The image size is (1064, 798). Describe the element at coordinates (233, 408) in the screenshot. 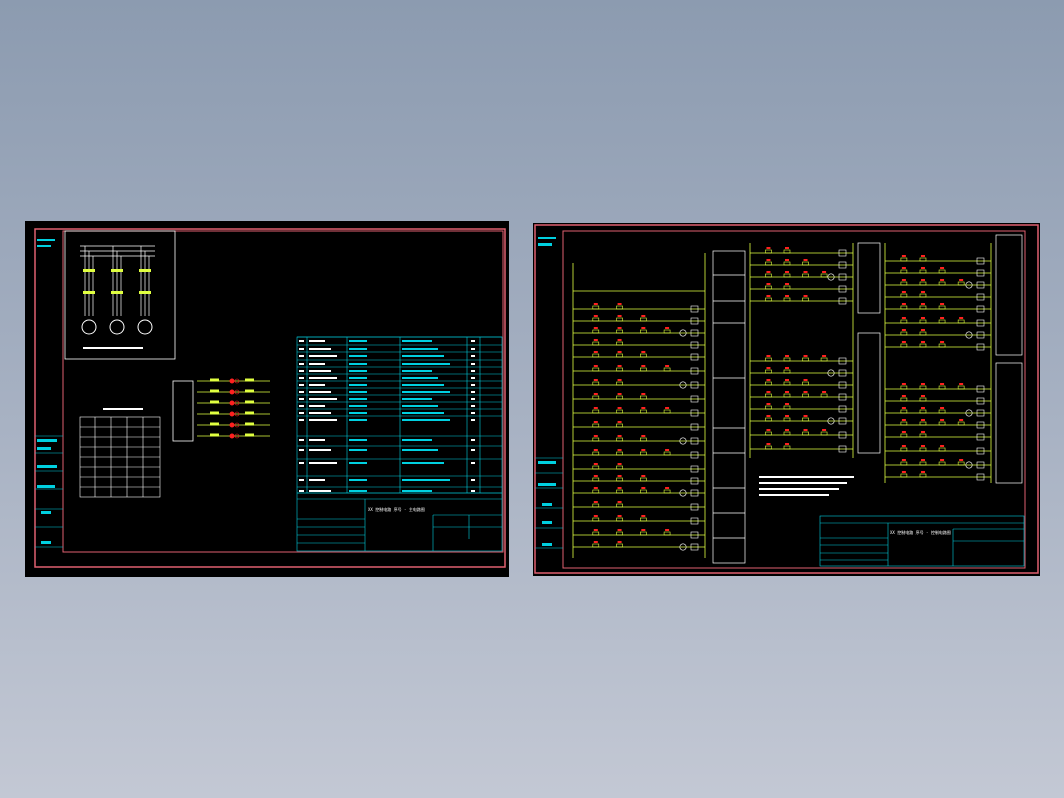

I see `switch-rows` at that location.